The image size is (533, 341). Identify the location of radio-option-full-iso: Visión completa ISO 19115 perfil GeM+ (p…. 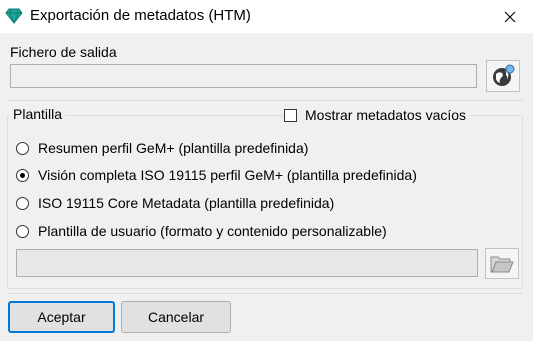
(216, 175).